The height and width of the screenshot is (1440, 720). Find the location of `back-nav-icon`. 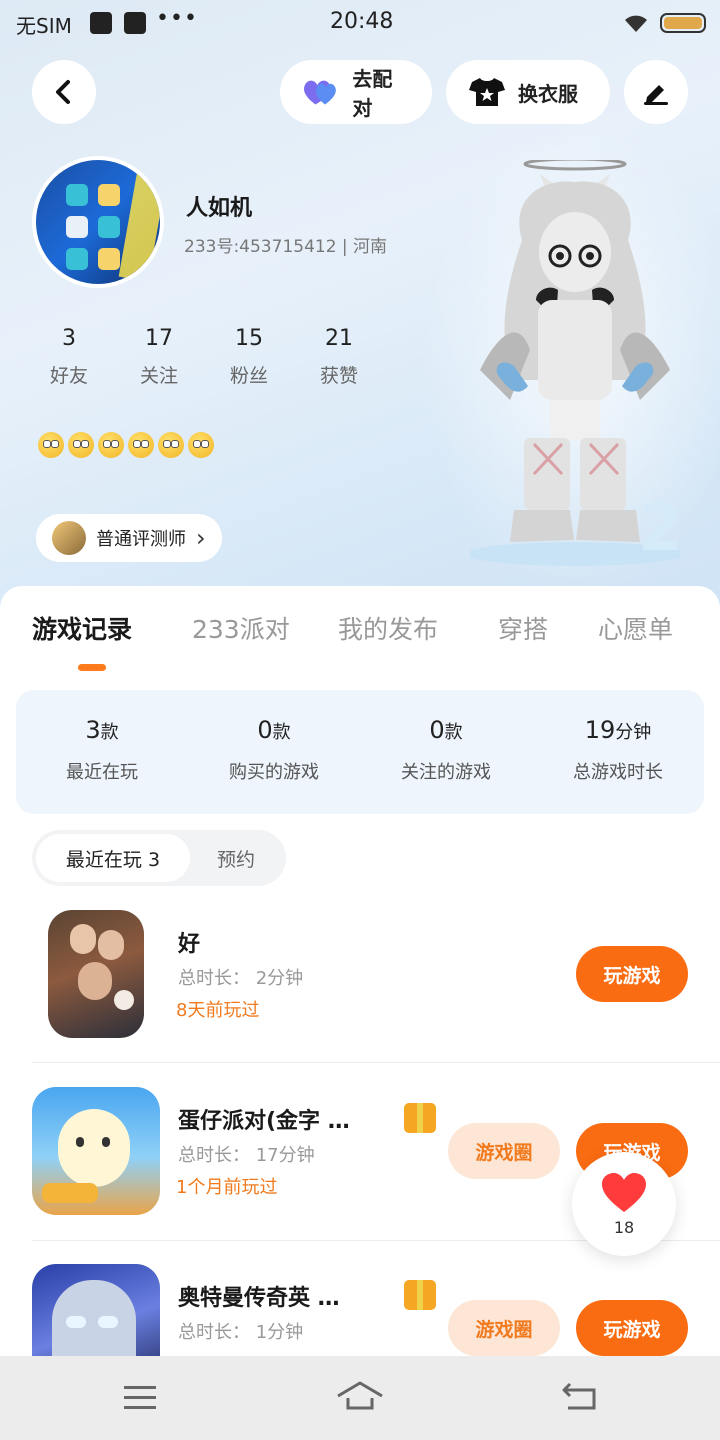

back-nav-icon is located at coordinates (580, 1396).